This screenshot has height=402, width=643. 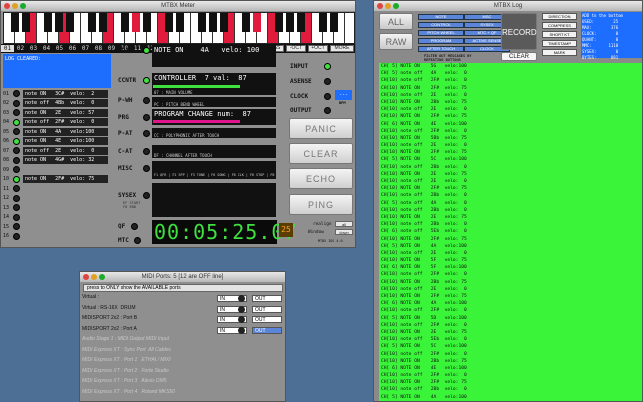 What do you see at coordinates (318, 48) in the screenshot?
I see `plus-oct-button: +OCT` at bounding box center [318, 48].